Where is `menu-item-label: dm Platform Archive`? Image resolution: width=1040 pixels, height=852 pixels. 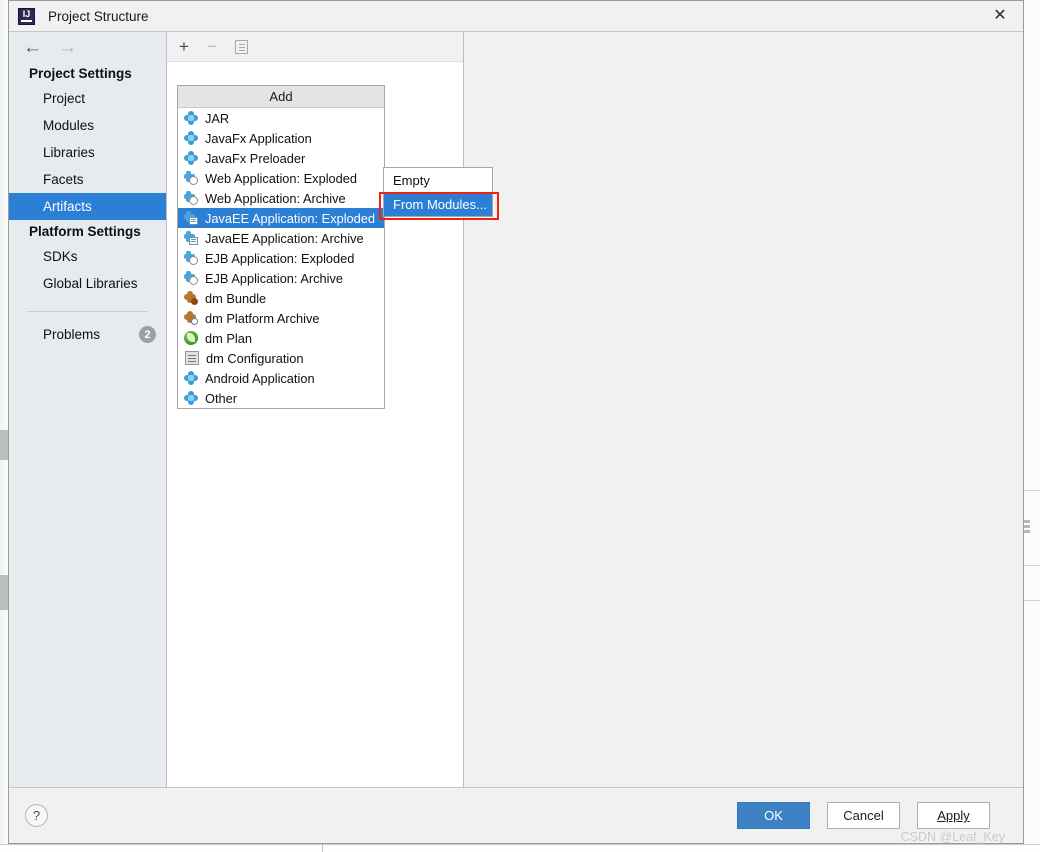 menu-item-label: dm Platform Archive is located at coordinates (262, 318).